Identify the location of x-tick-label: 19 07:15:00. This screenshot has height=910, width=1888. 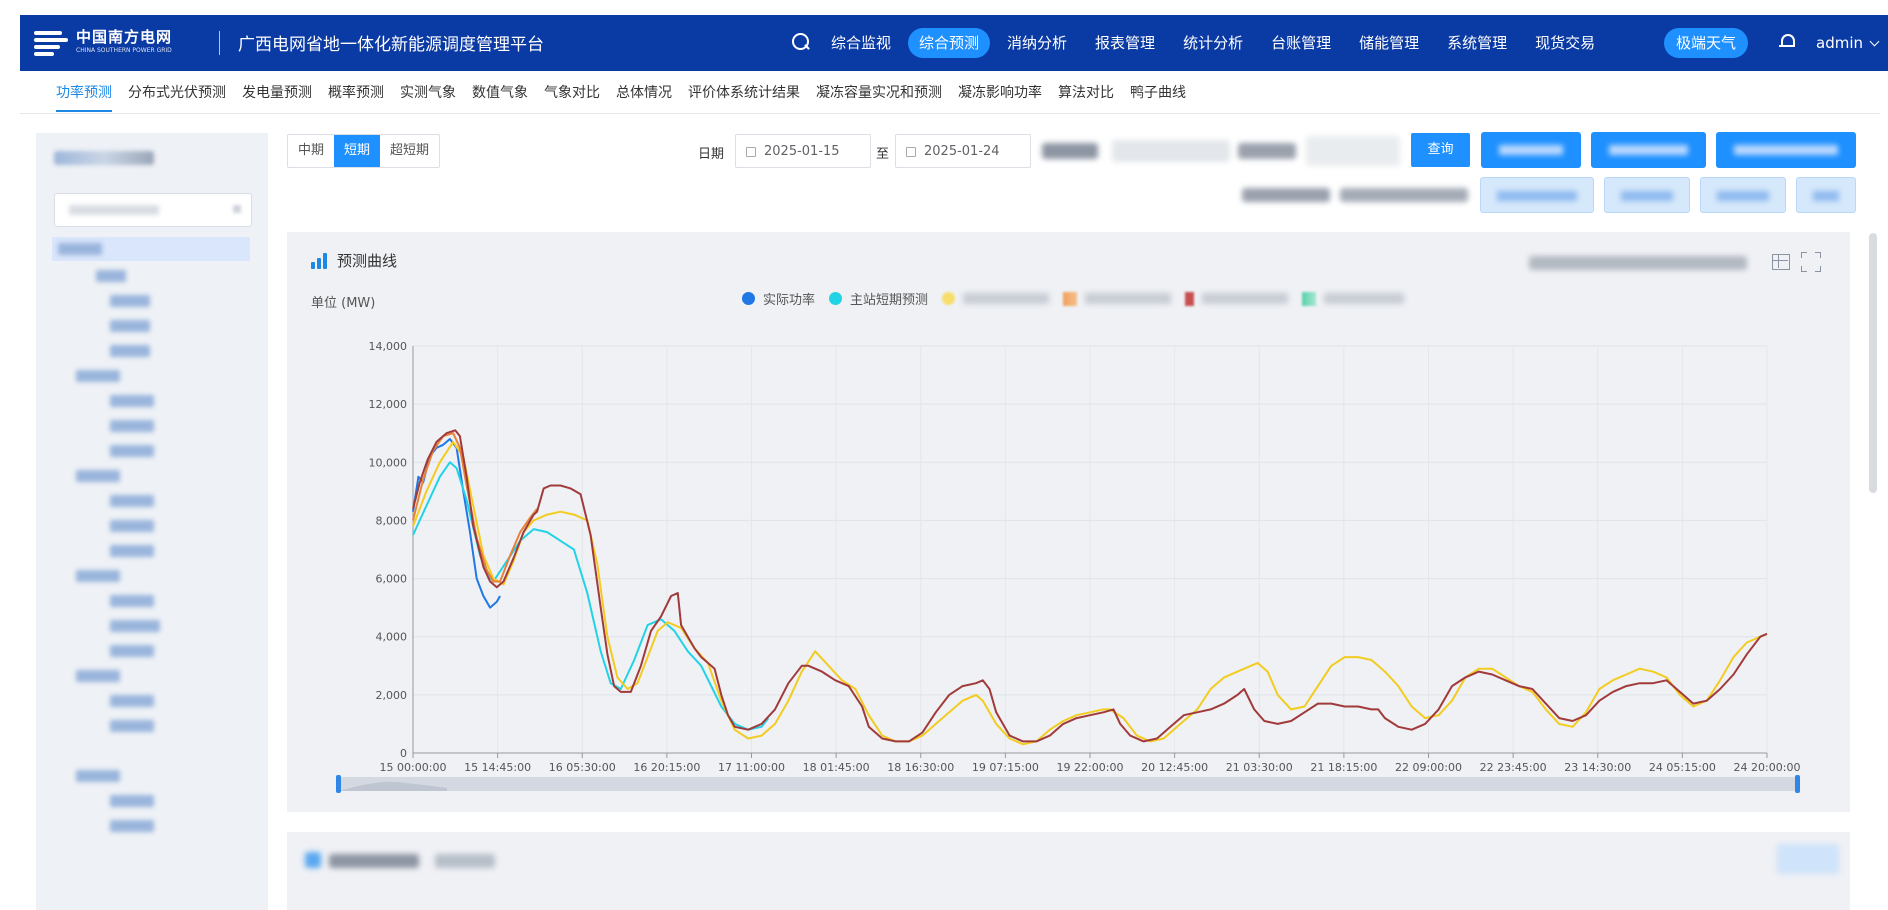
(1005, 767).